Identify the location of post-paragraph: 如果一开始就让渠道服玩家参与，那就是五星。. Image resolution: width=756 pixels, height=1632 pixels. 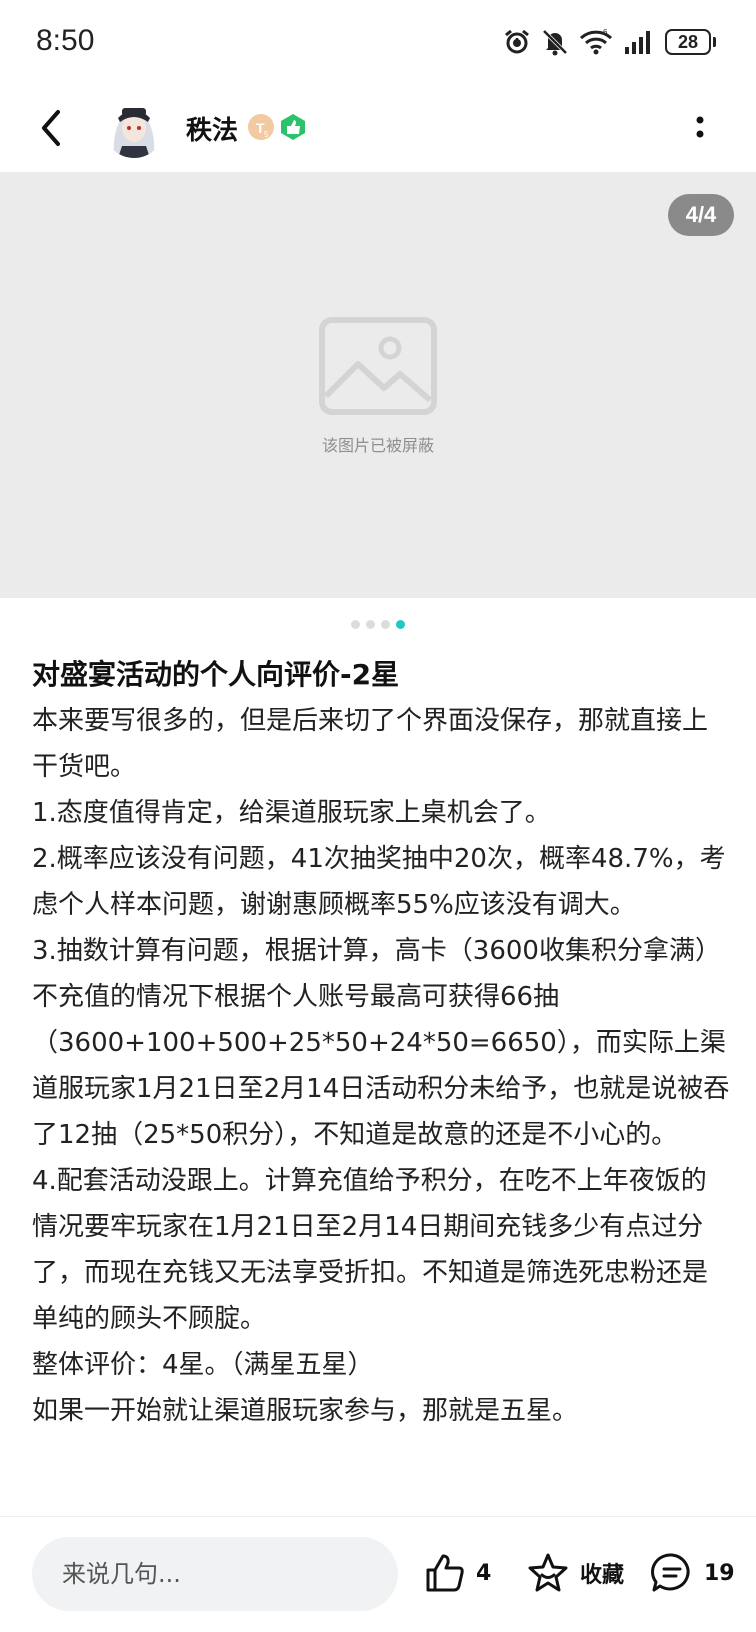
(305, 1411).